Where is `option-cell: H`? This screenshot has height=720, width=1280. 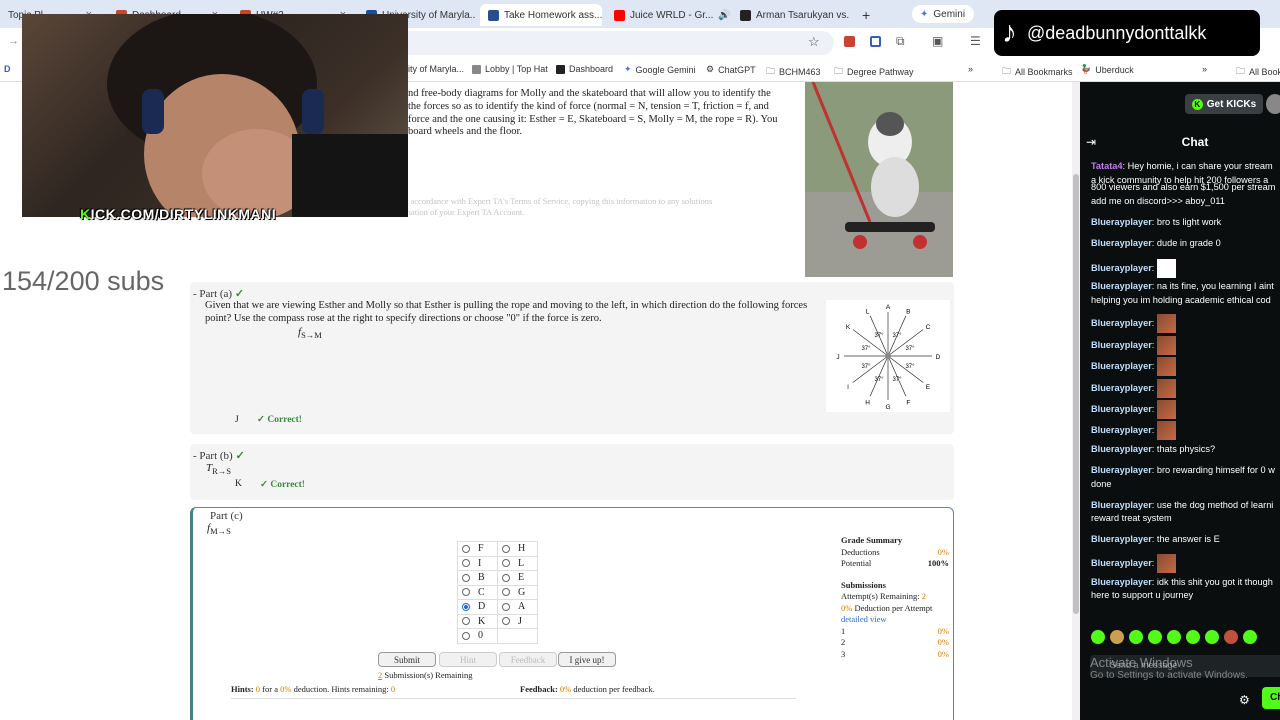 option-cell: H is located at coordinates (517, 549).